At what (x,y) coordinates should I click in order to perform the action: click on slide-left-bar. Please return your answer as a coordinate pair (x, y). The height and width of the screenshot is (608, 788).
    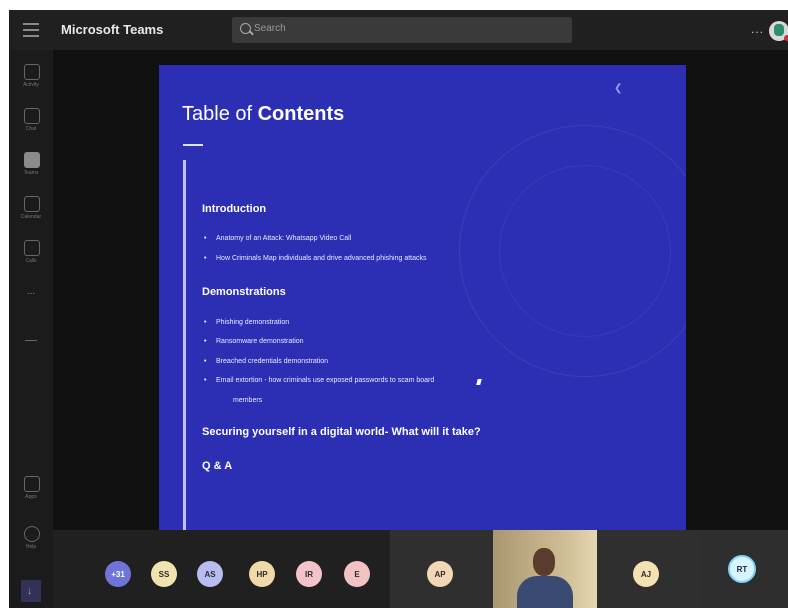
    Looking at the image, I should click on (184, 350).